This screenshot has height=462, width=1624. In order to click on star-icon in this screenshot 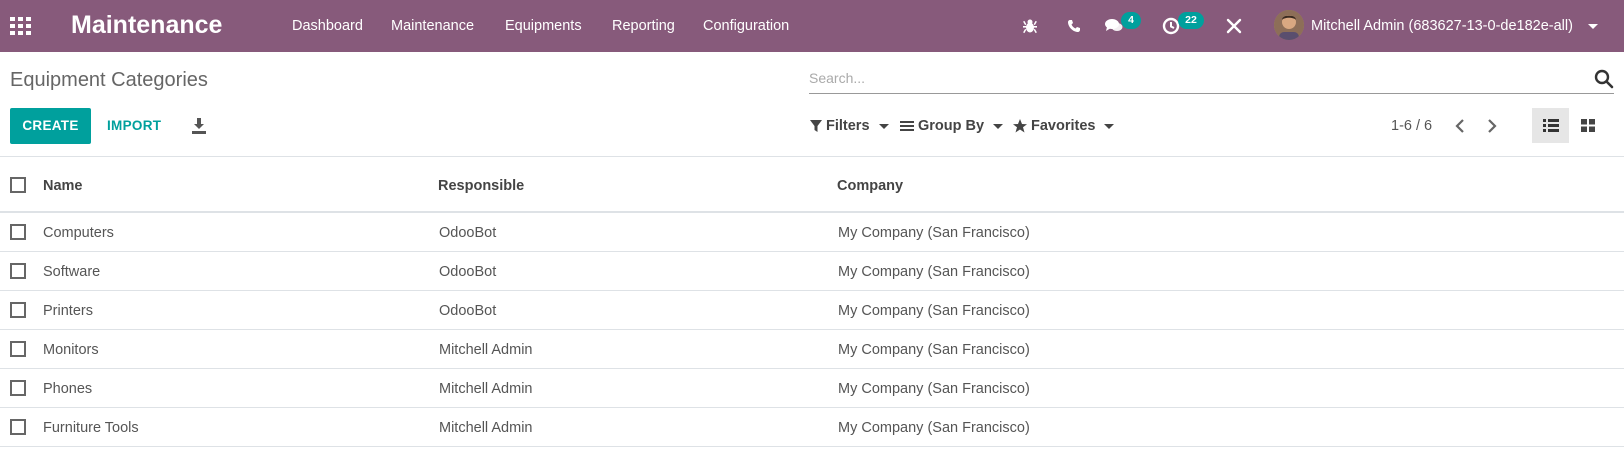, I will do `click(1020, 126)`.